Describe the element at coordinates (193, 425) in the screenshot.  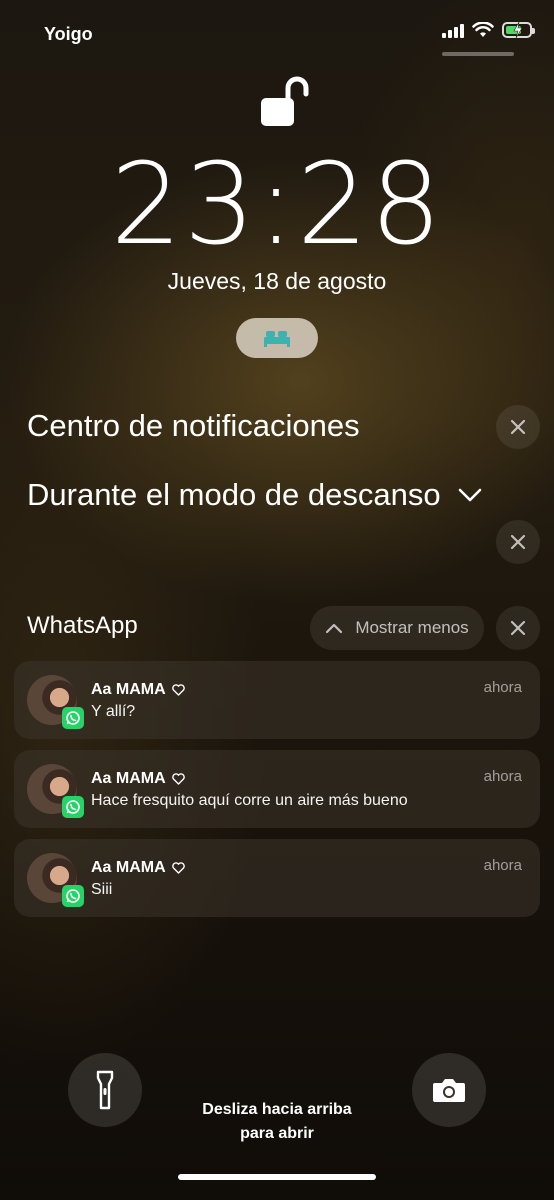
I see `notification-center-title: Centro de notificaciones` at that location.